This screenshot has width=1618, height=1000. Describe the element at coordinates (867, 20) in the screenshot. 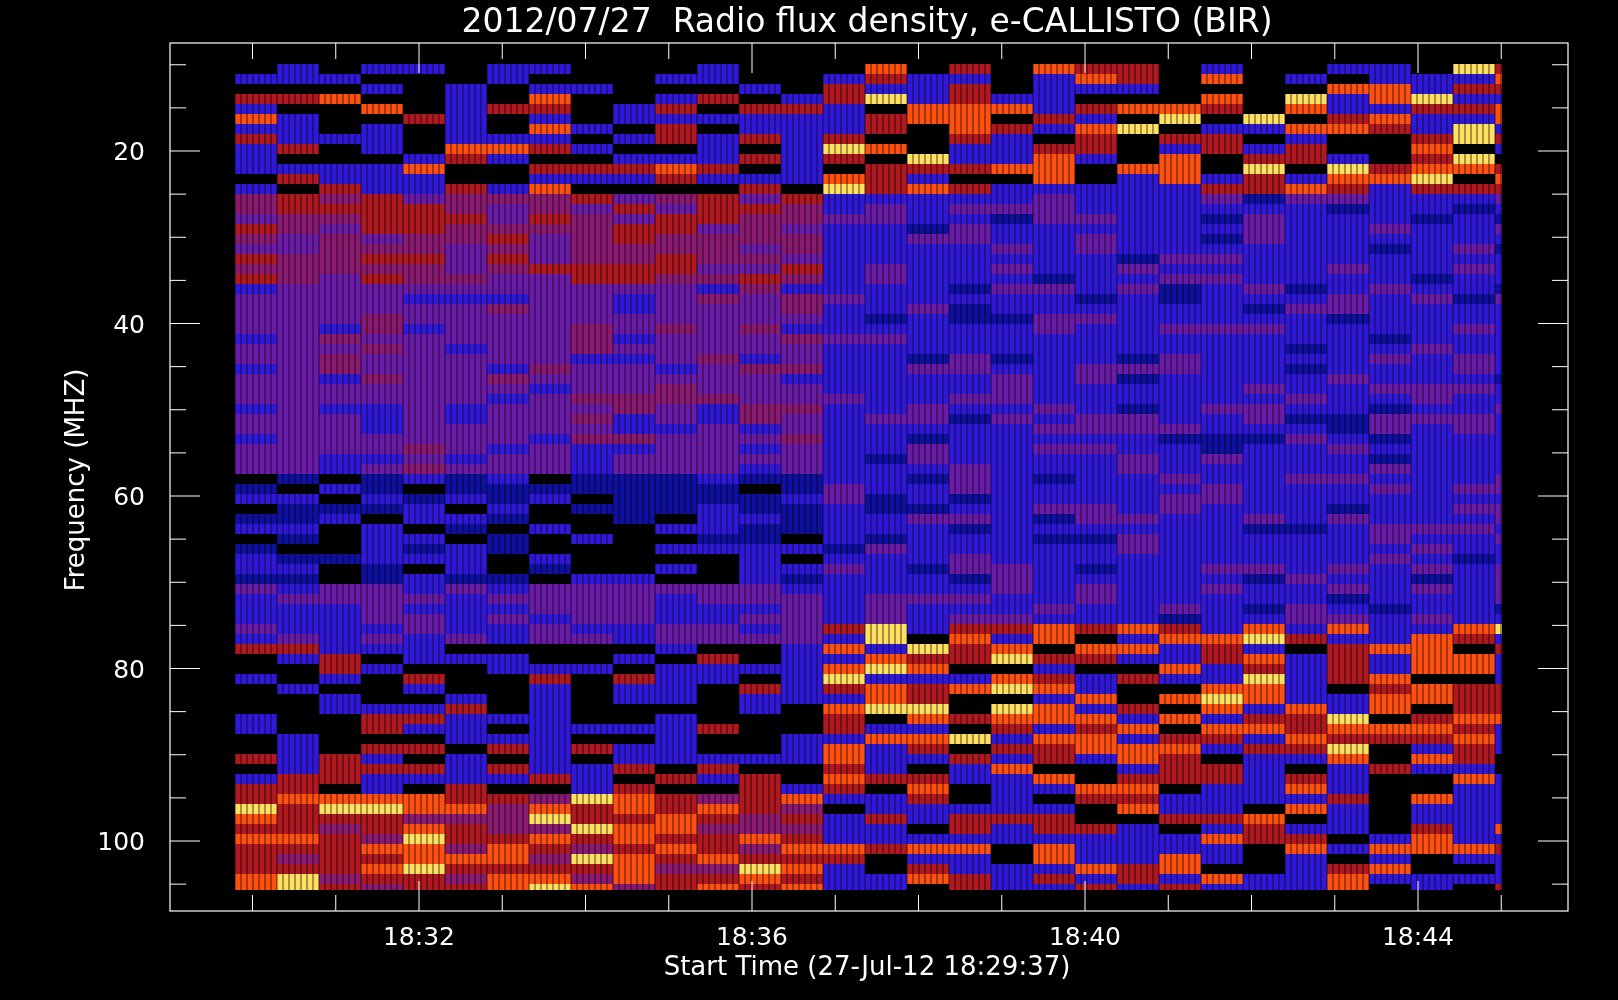

I see `chart-title: 2012/07/27 Radio flux density, e-CALLISTO (BIR)` at that location.